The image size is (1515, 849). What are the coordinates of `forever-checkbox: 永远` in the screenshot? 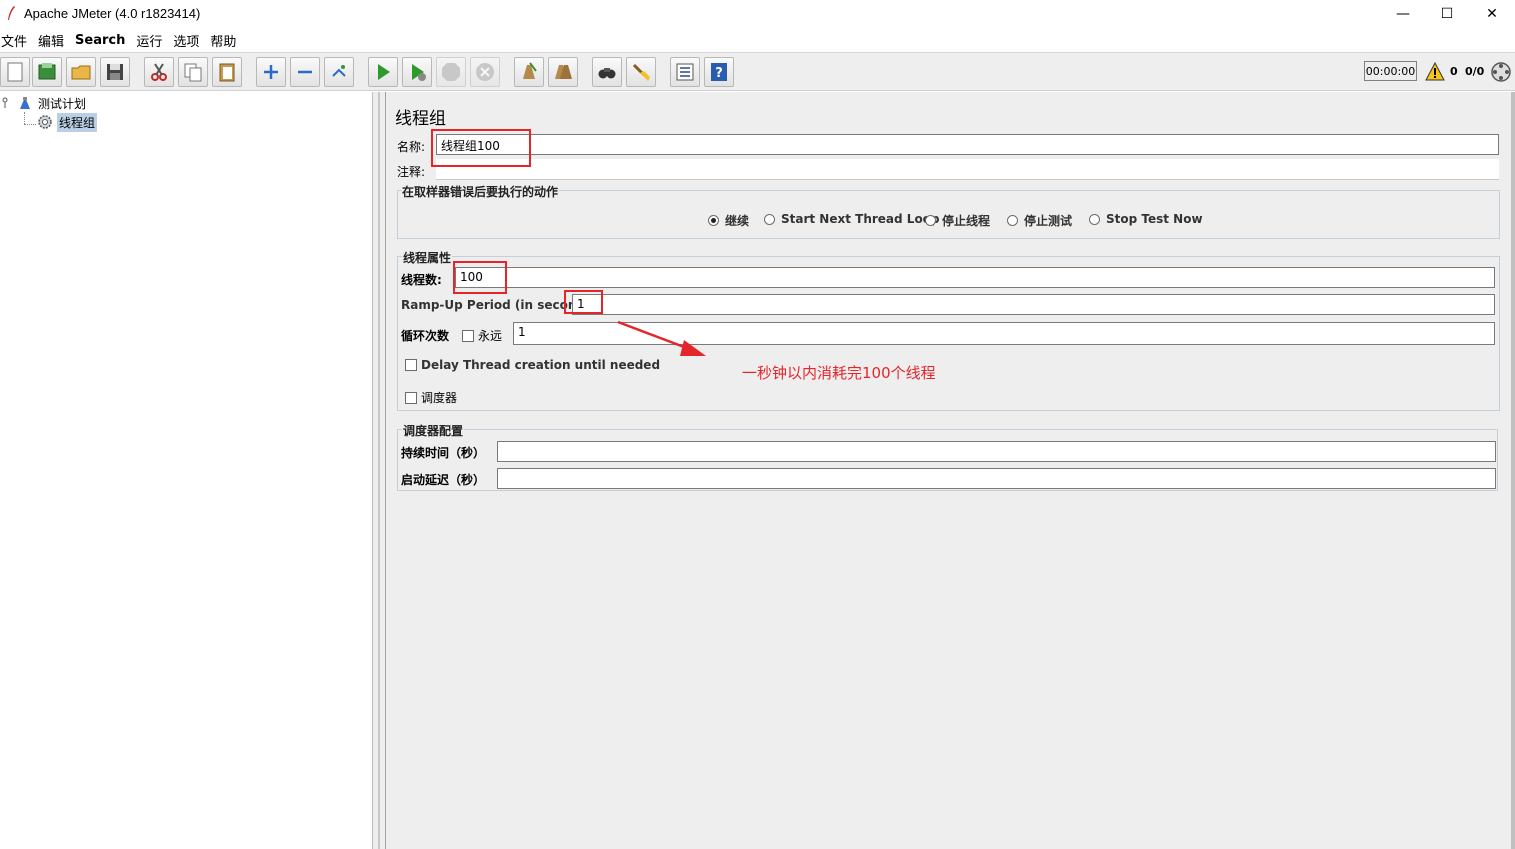 It's located at (482, 335).